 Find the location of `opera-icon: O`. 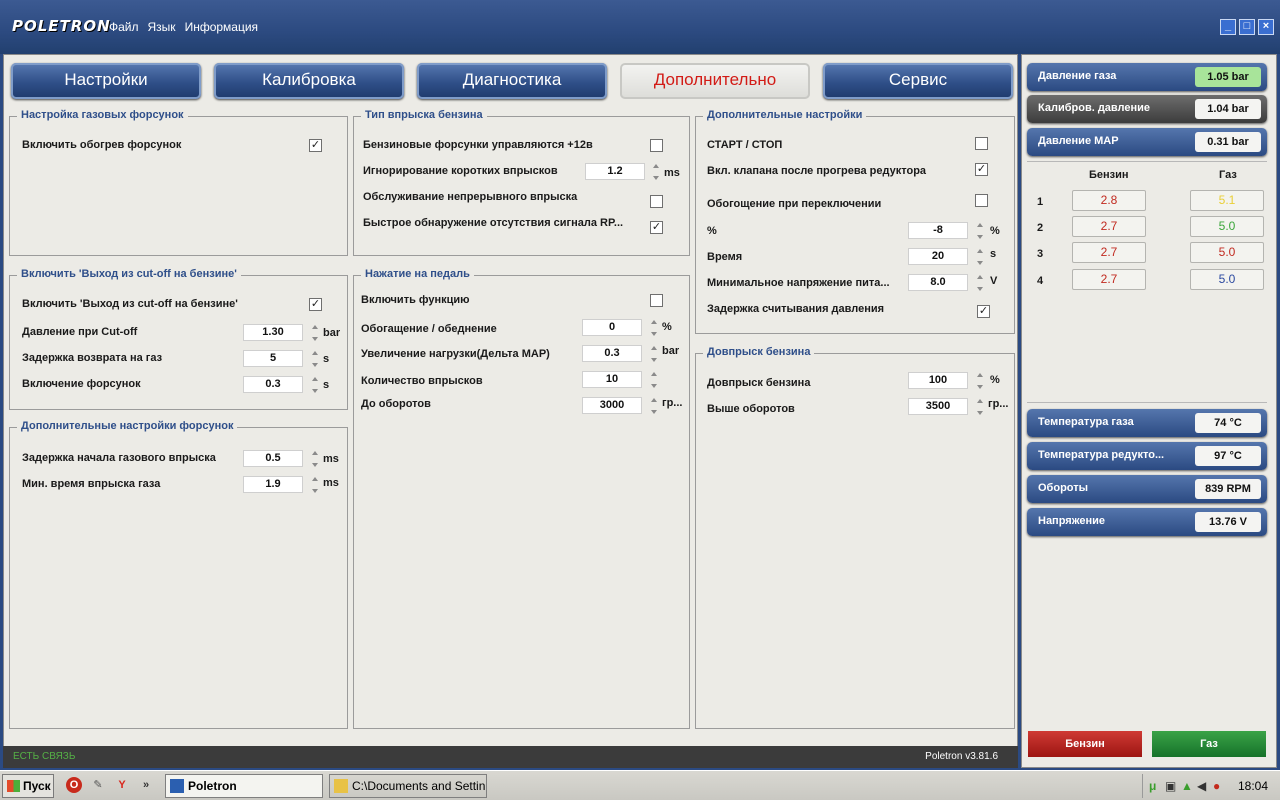

opera-icon: O is located at coordinates (74, 785).